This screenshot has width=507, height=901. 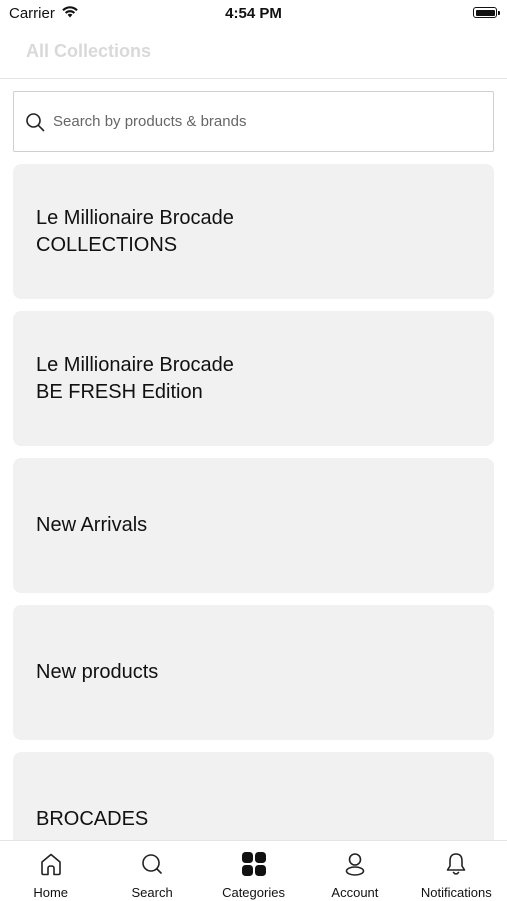 I want to click on home-icon, so click(x=51, y=864).